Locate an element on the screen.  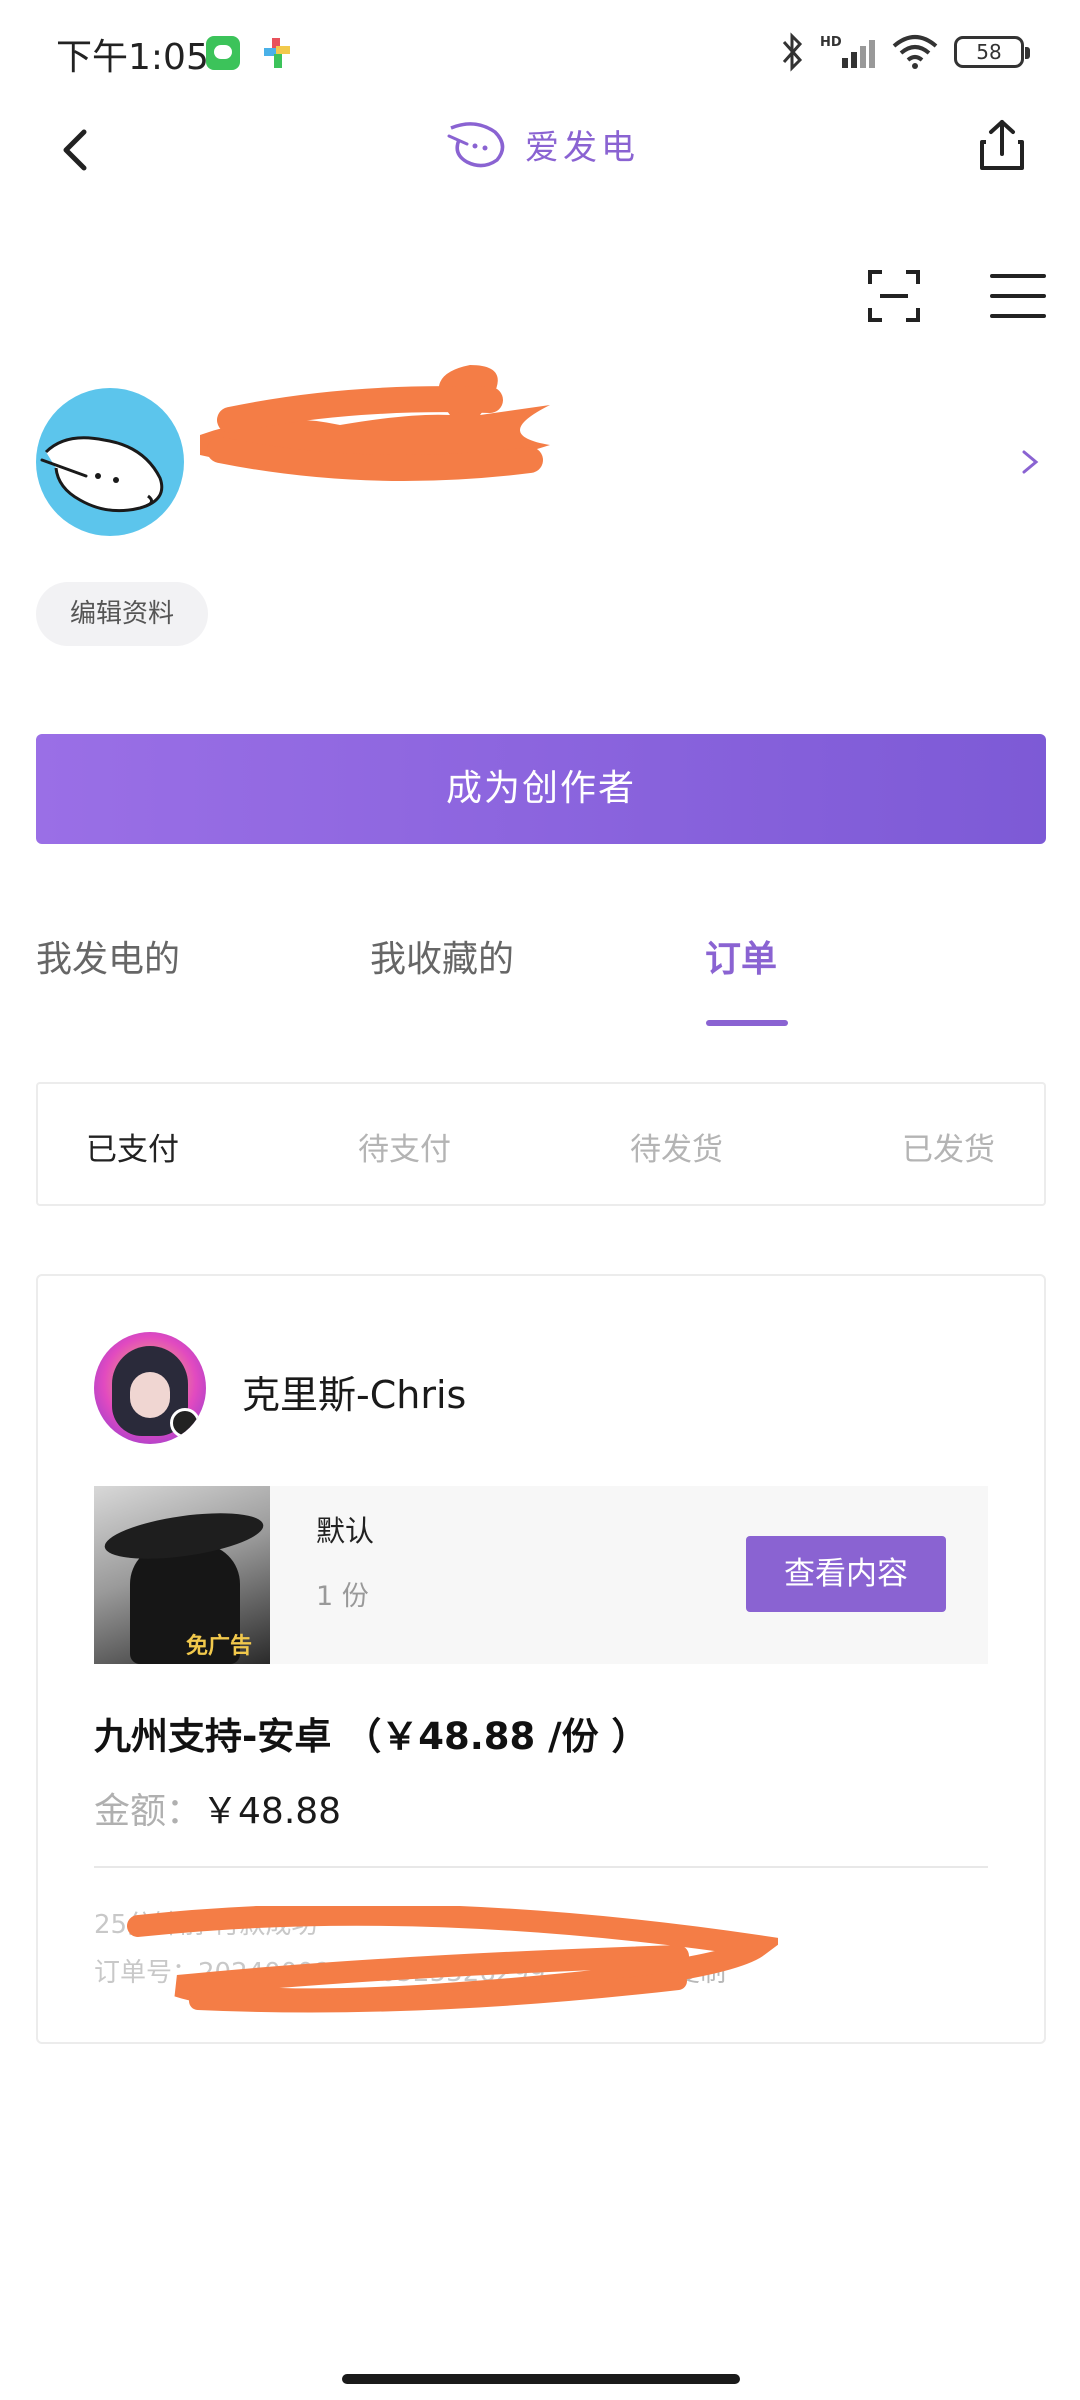
afdian-logo-icon is located at coordinates (476, 145).